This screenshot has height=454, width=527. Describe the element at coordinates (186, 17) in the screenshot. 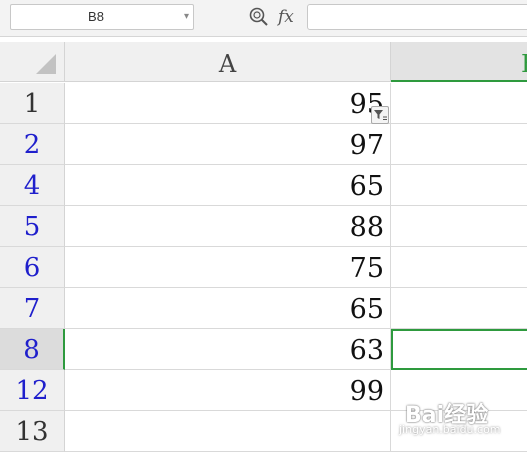

I see `chevron-down-icon: ▾` at that location.